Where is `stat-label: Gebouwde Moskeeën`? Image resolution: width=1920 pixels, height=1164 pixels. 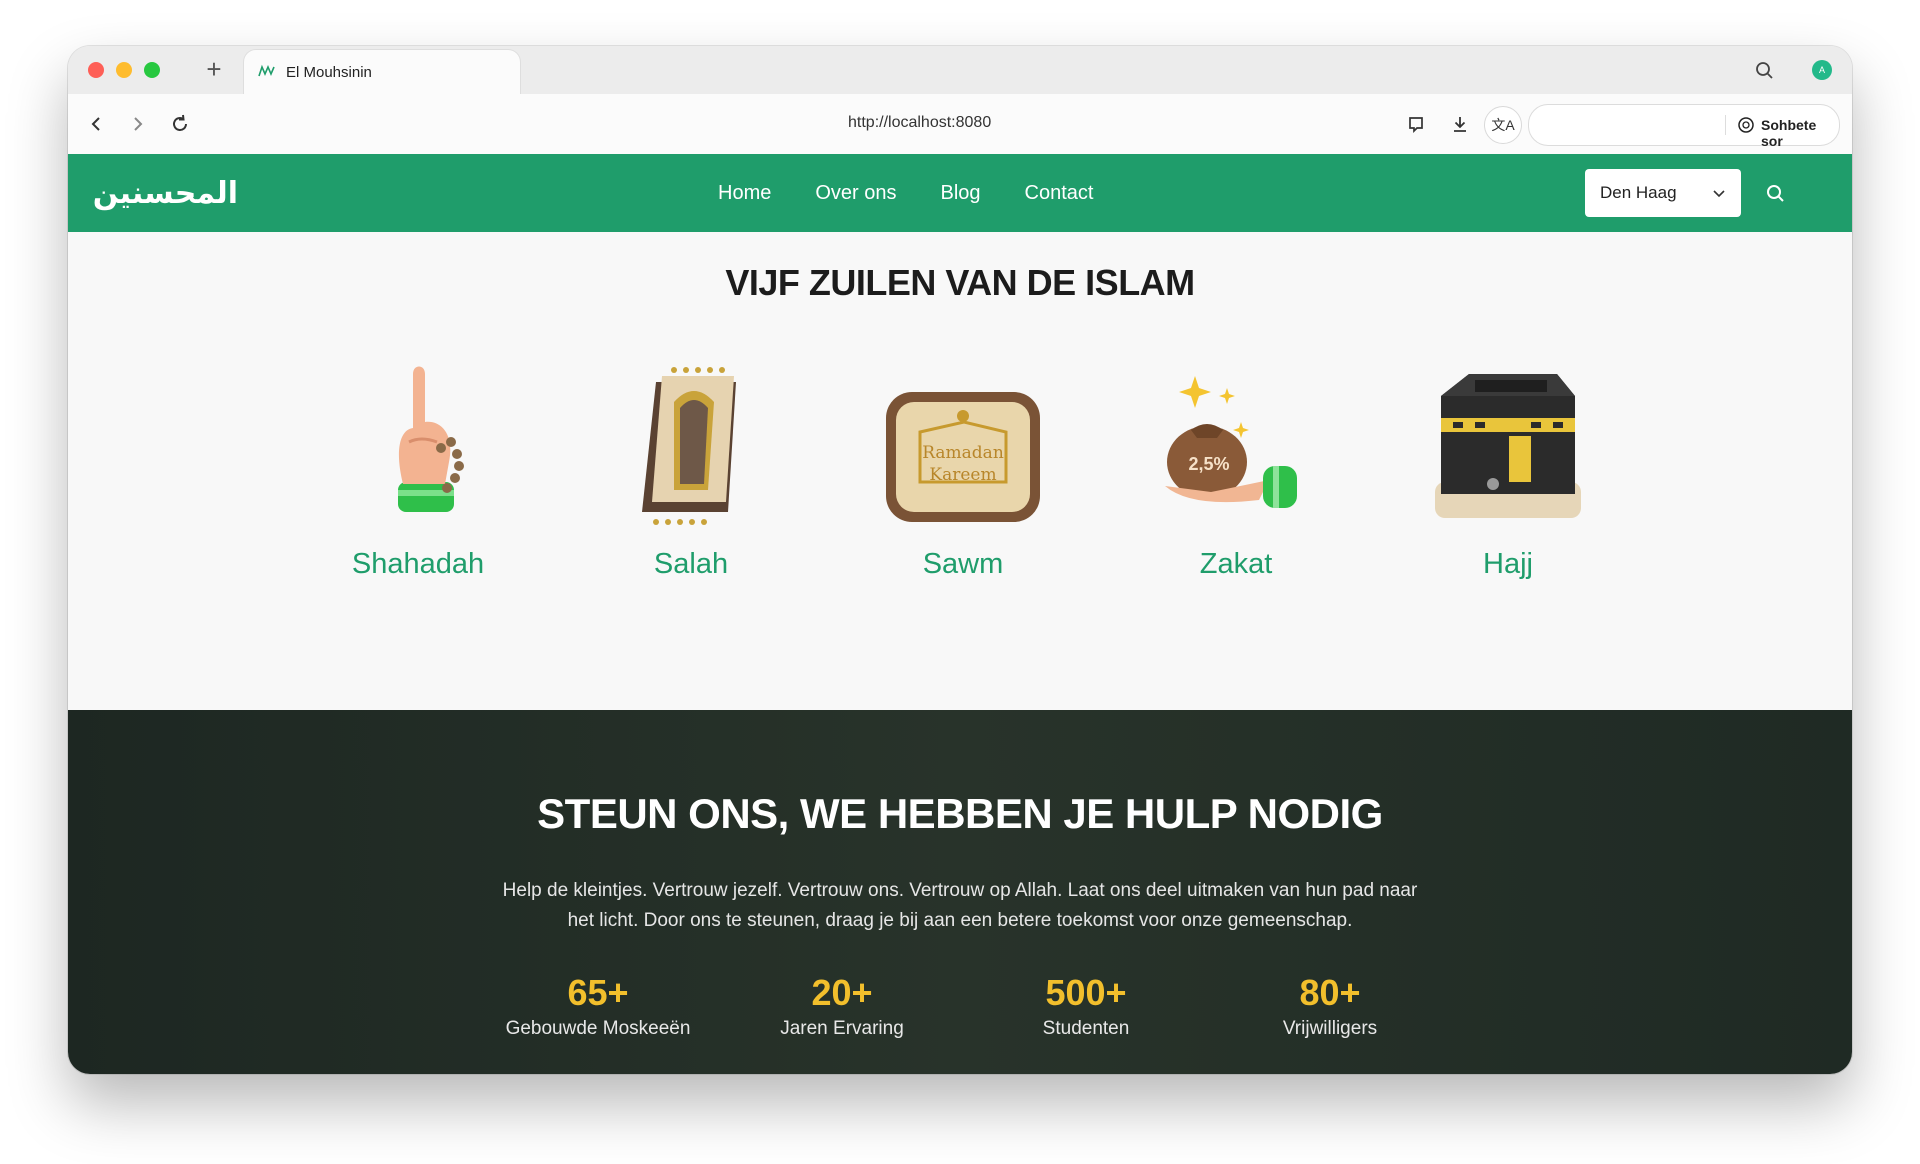
stat-label: Gebouwde Moskeeën is located at coordinates (598, 1028).